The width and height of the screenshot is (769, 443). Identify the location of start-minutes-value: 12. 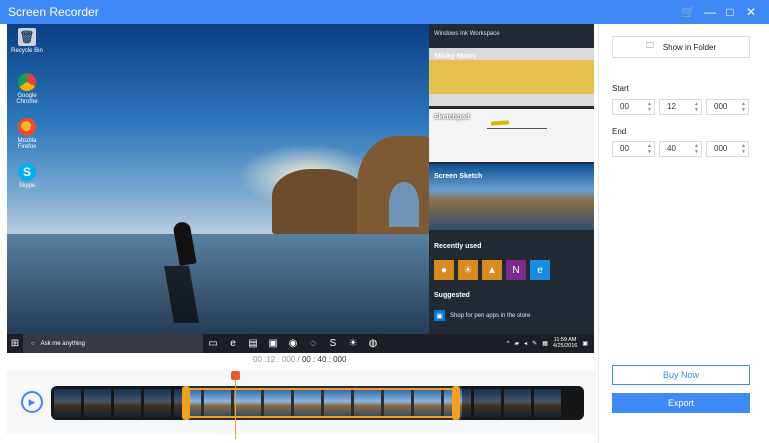
(671, 106).